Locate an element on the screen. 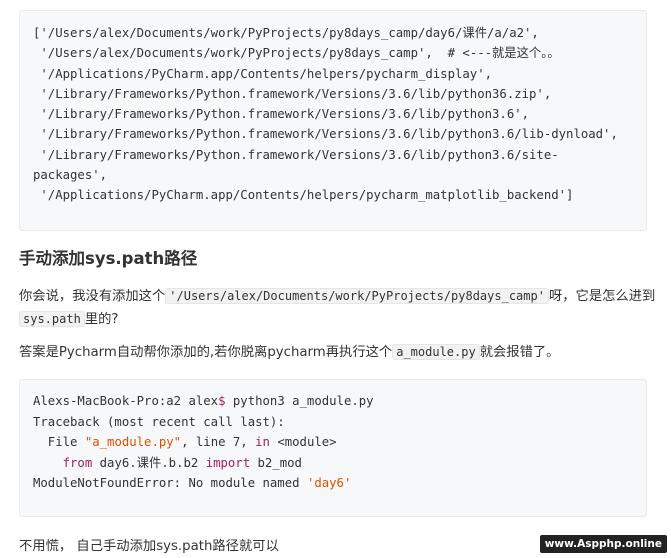 The image size is (671, 558). code-token-string: "a_module.py" is located at coordinates (133, 442).